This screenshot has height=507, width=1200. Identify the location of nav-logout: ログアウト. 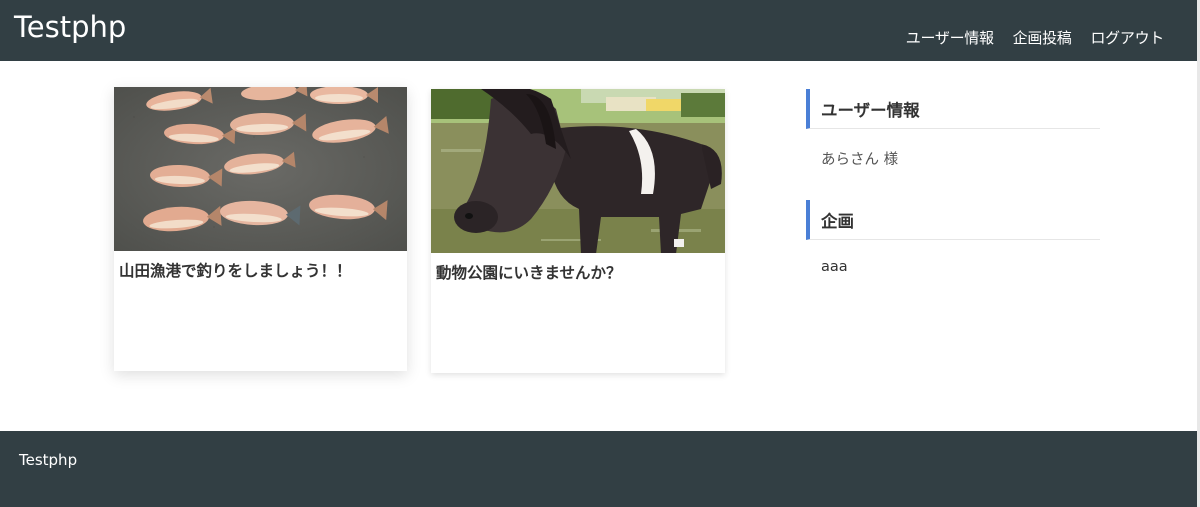
(1127, 37).